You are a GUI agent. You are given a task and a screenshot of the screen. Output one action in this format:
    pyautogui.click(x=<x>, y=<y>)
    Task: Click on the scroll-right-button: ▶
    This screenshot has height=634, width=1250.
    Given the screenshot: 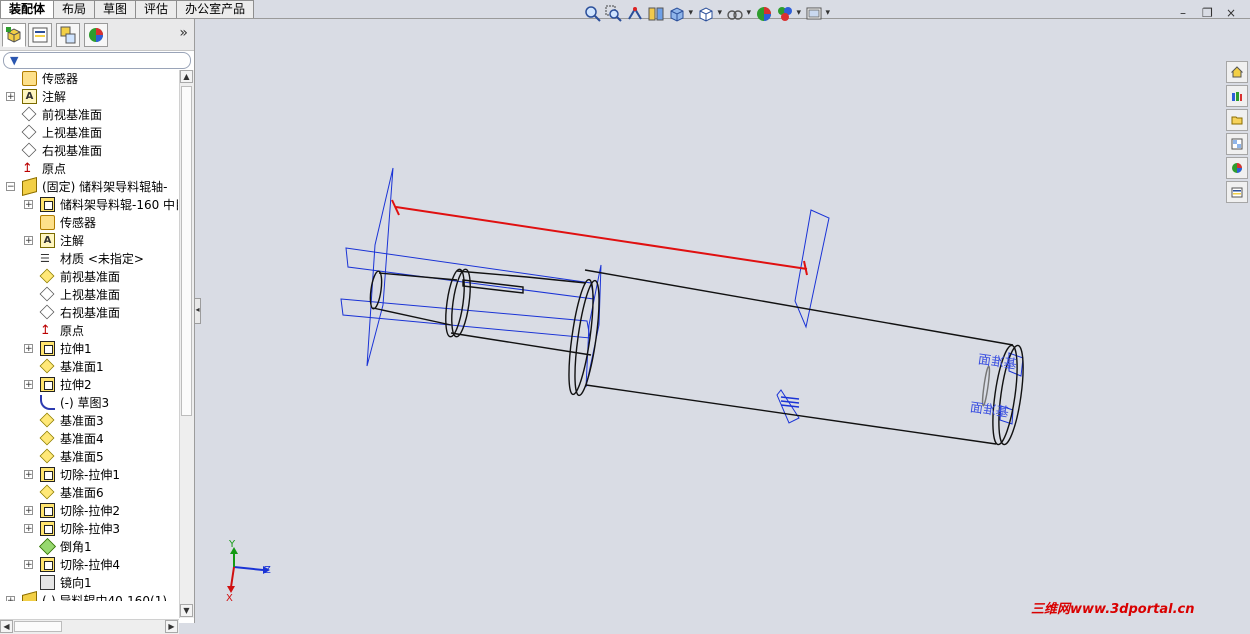 What is the action you would take?
    pyautogui.click(x=171, y=626)
    